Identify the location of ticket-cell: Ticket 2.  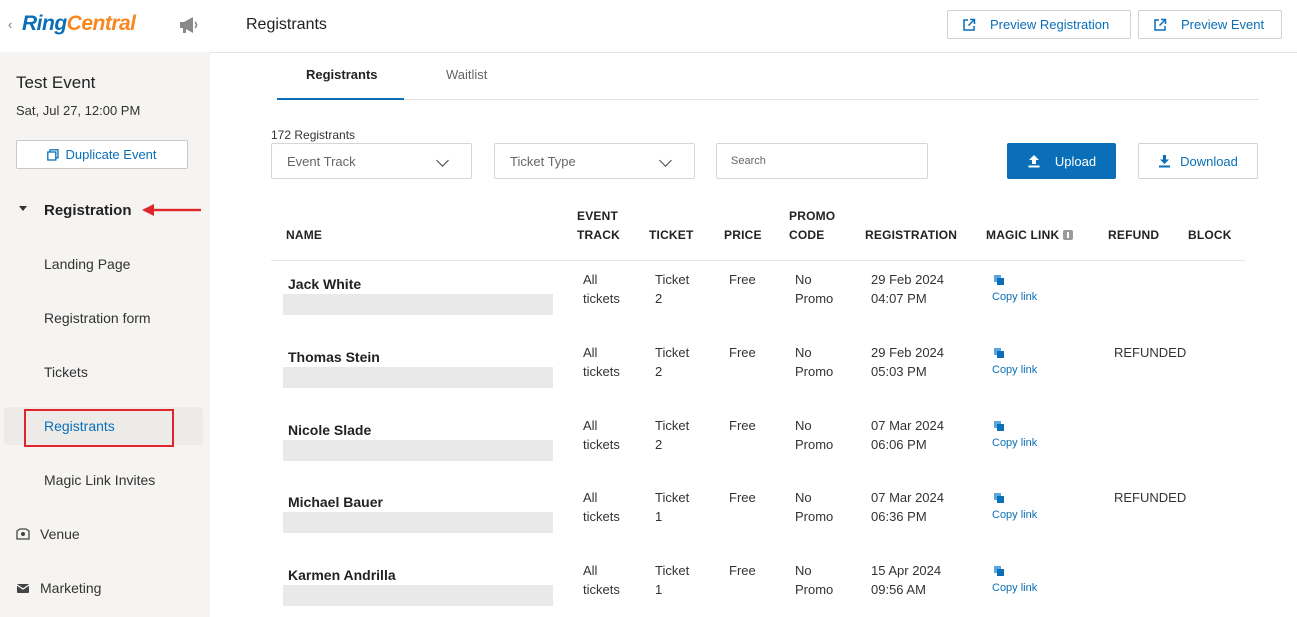
(672, 362).